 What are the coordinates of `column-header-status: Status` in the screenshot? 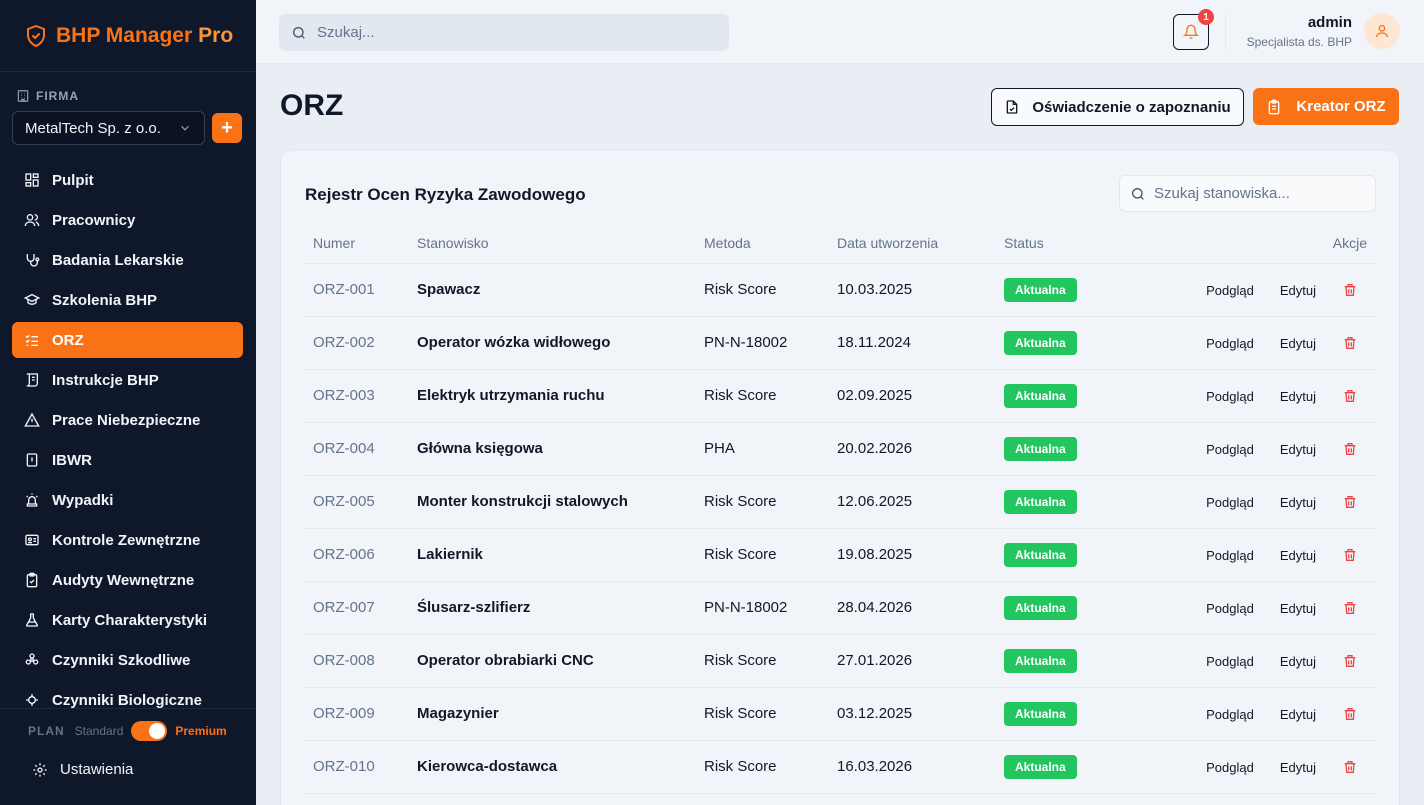 It's located at (1066, 243).